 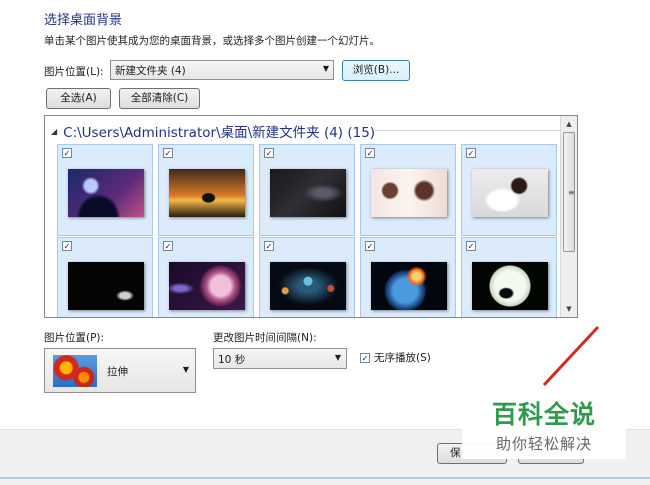 I want to click on watermark: 百科全说 助你轻松解决, so click(x=544, y=423).